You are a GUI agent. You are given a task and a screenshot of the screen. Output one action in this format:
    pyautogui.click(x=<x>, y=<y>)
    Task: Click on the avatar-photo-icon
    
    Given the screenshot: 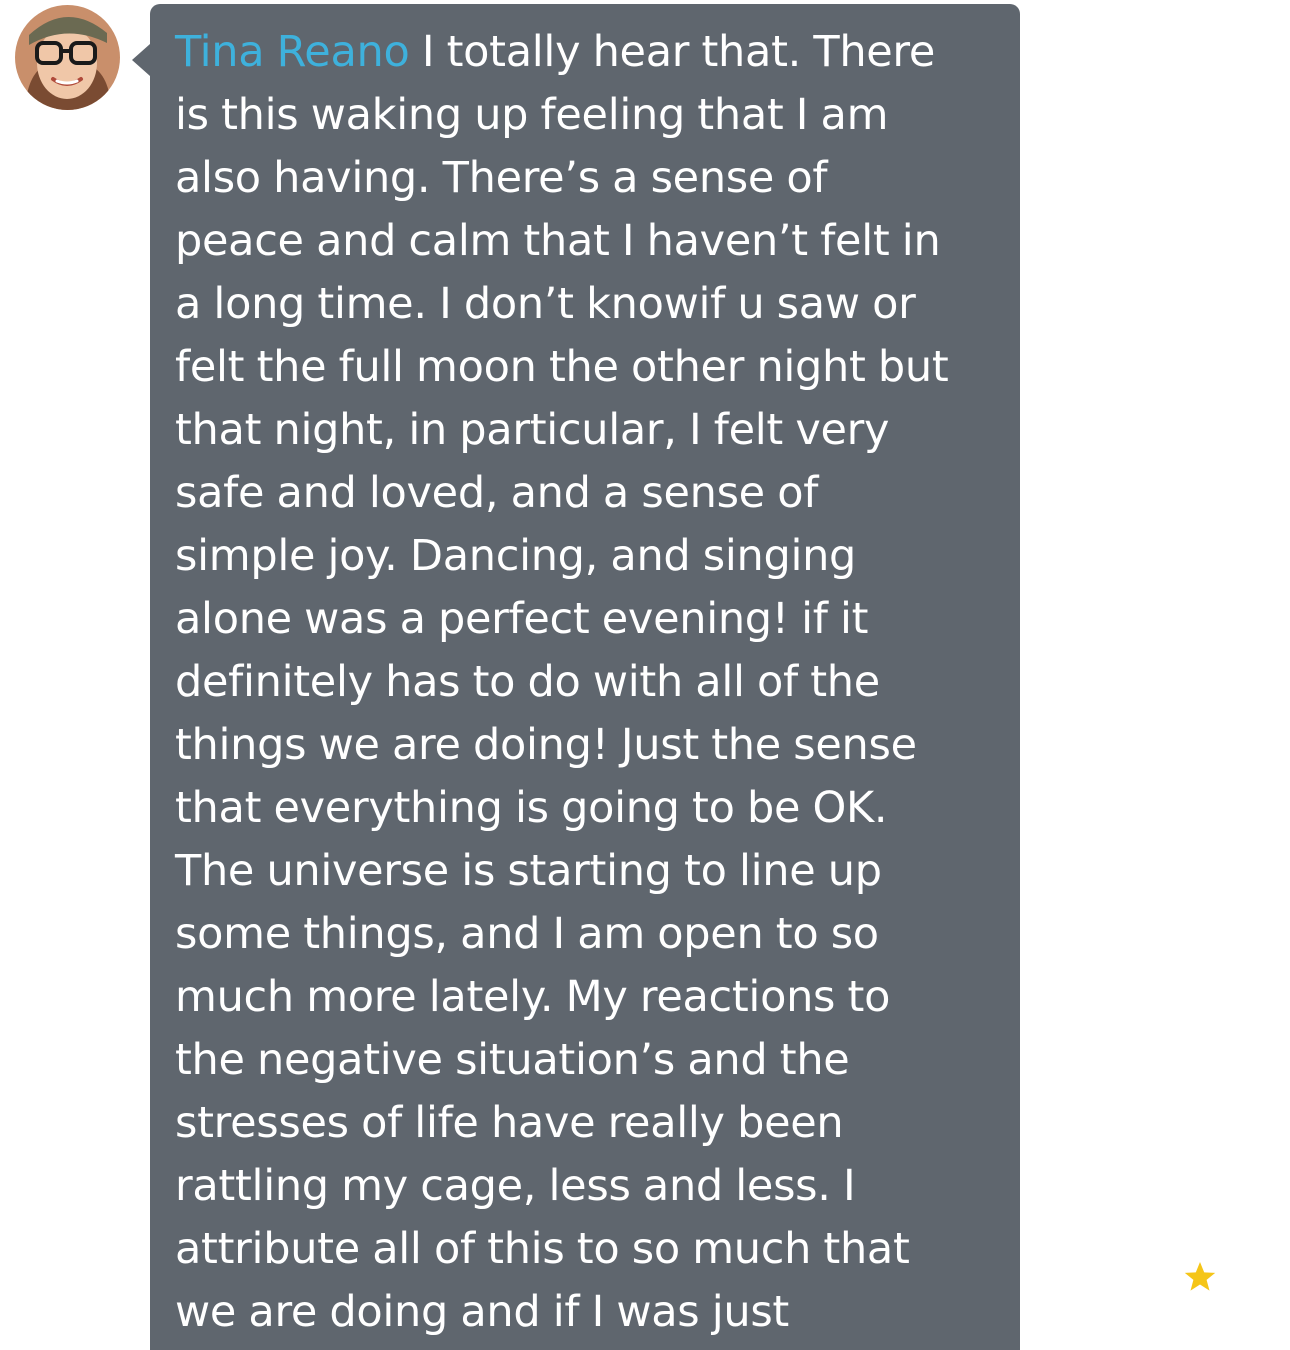 What is the action you would take?
    pyautogui.click(x=67, y=57)
    